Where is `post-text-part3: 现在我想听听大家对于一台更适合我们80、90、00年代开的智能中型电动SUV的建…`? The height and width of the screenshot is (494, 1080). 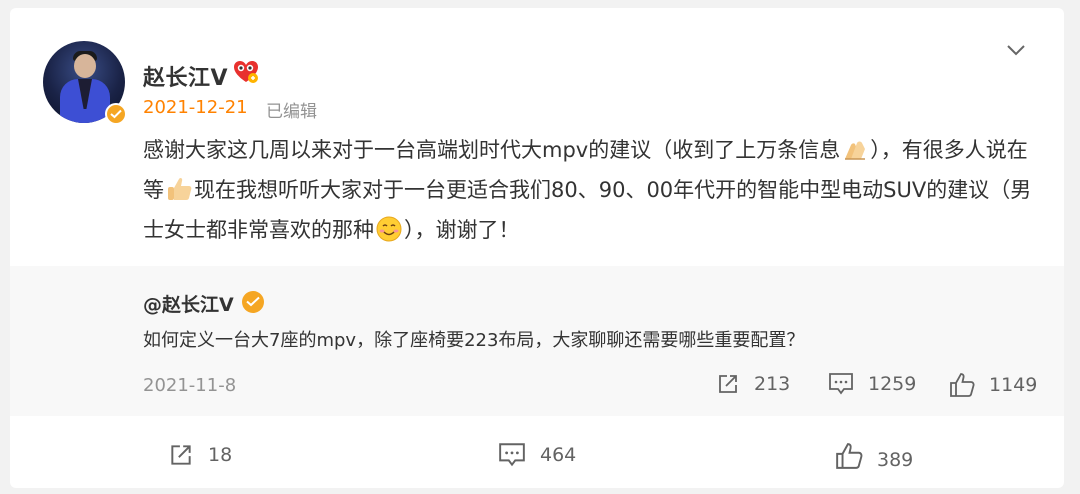 post-text-part3: 现在我想听听大家对于一台更适合我们80、90、00年代开的智能中型电动SUV的建… is located at coordinates (587, 210).